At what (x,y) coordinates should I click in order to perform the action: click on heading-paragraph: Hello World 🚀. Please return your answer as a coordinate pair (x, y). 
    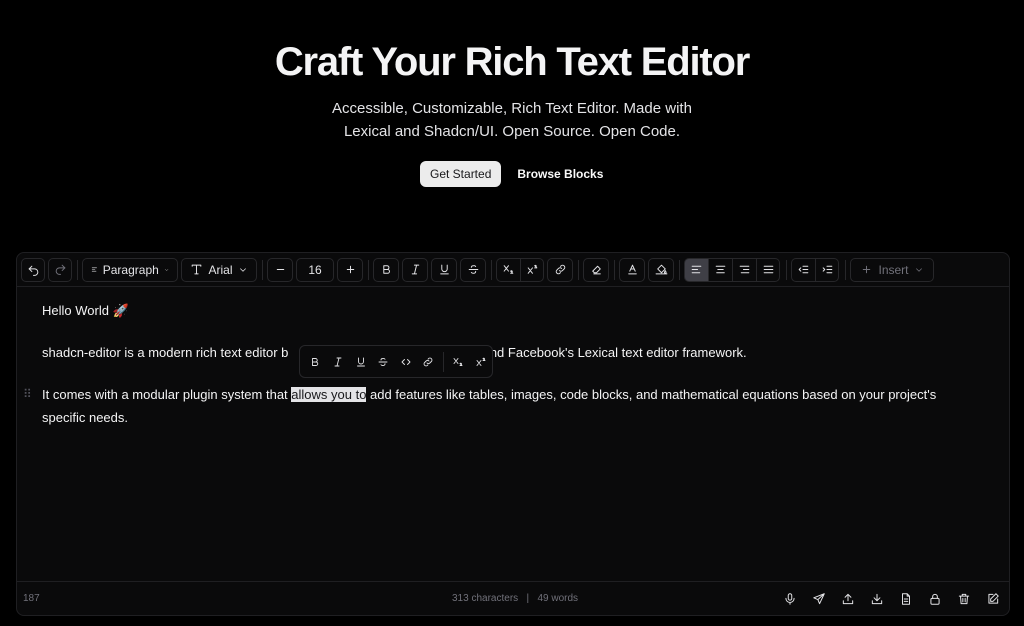
    Looking at the image, I should click on (85, 310).